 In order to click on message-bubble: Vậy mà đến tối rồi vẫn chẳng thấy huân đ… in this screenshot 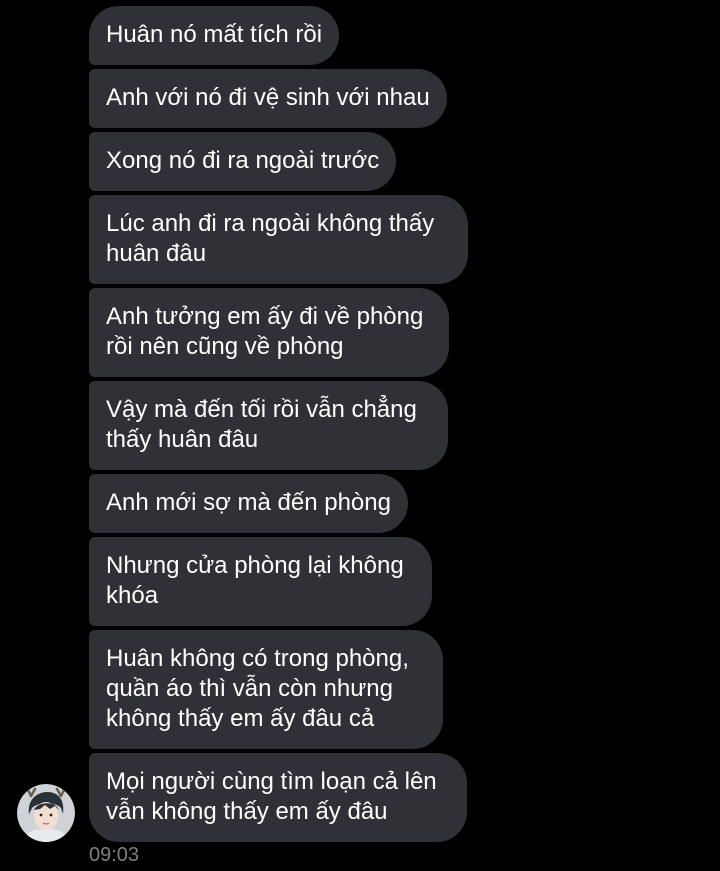, I will do `click(268, 425)`.